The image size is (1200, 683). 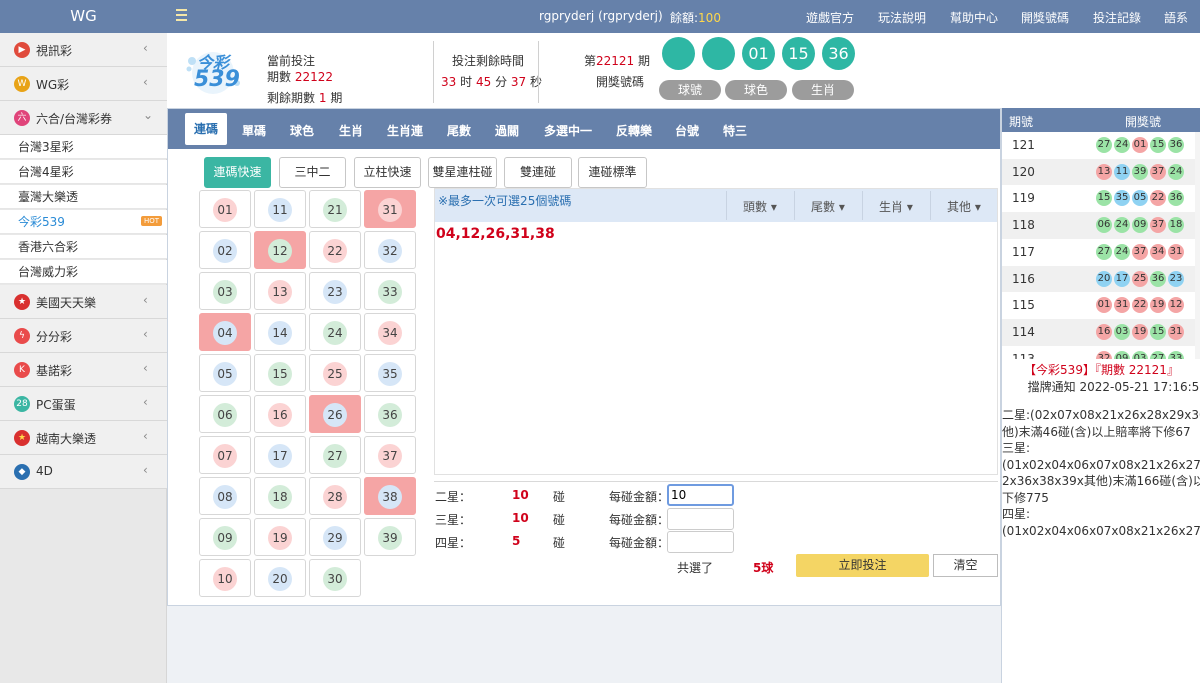 What do you see at coordinates (225, 578) in the screenshot?
I see `number-cell: 10` at bounding box center [225, 578].